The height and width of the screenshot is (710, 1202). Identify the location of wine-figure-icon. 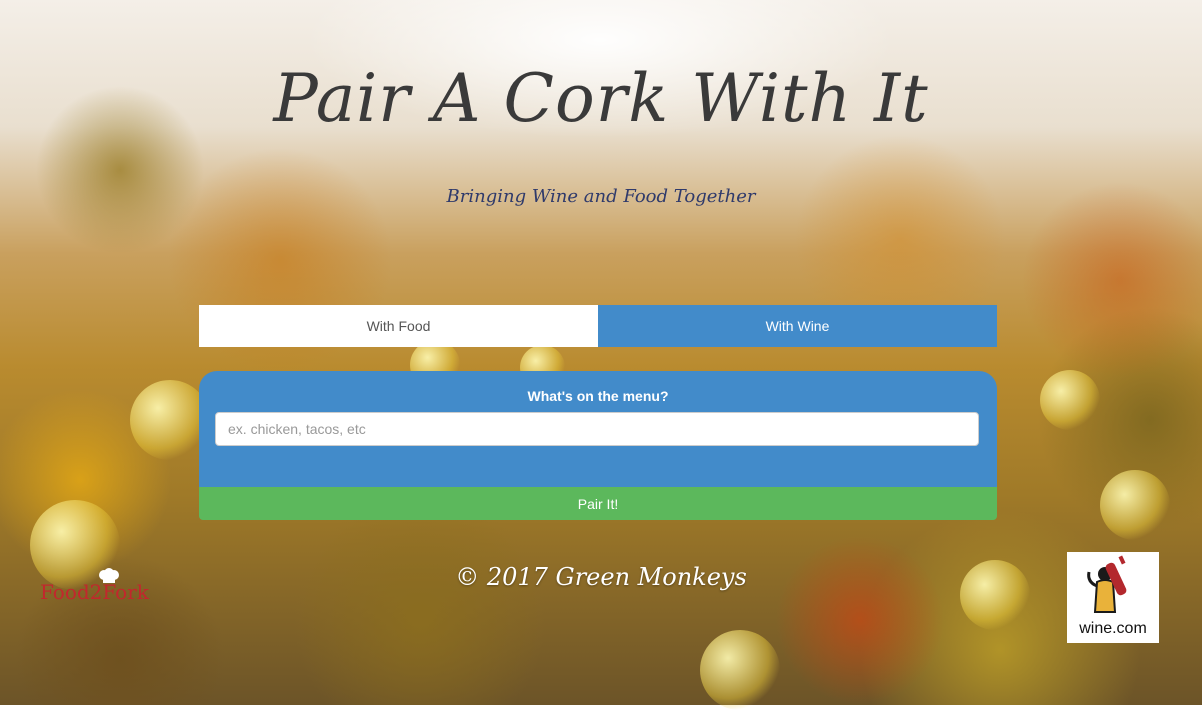
(1107, 584).